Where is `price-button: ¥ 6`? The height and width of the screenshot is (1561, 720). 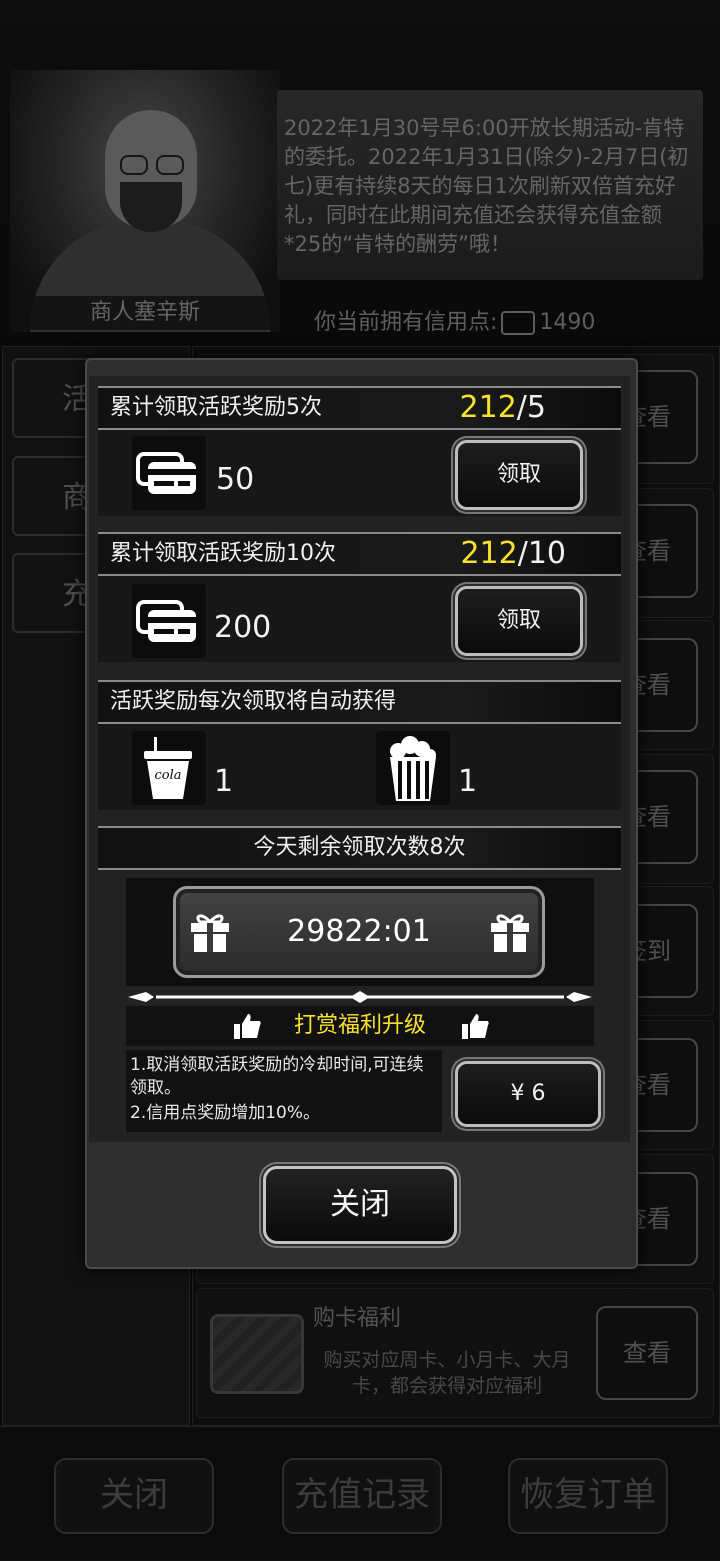 price-button: ¥ 6 is located at coordinates (528, 1094).